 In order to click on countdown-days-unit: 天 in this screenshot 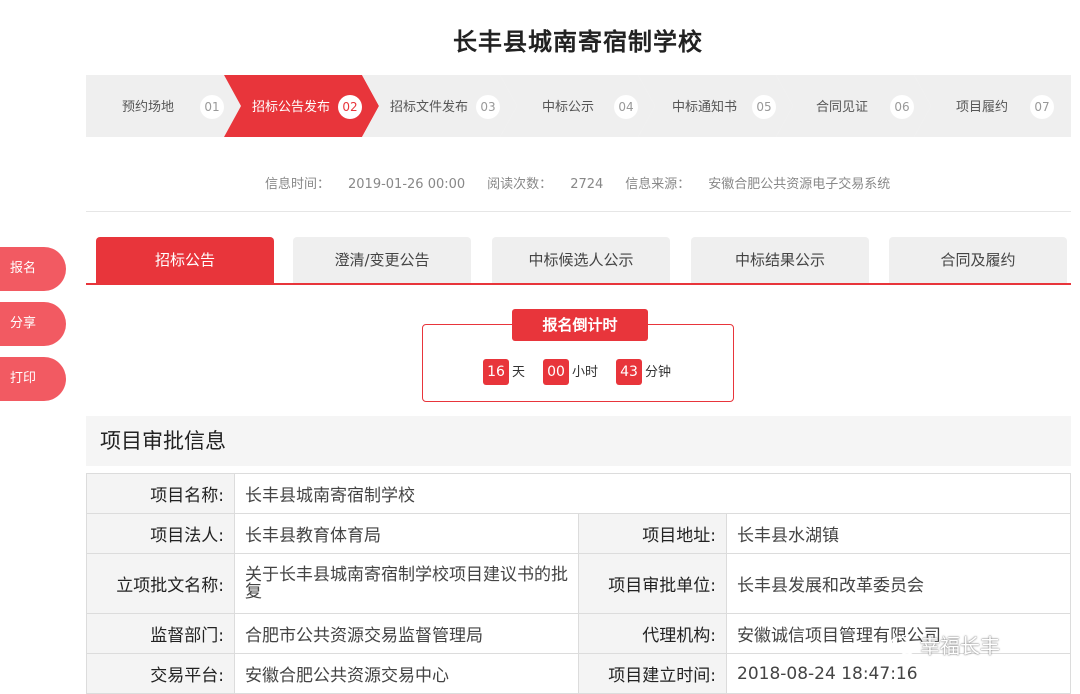, I will do `click(519, 372)`.